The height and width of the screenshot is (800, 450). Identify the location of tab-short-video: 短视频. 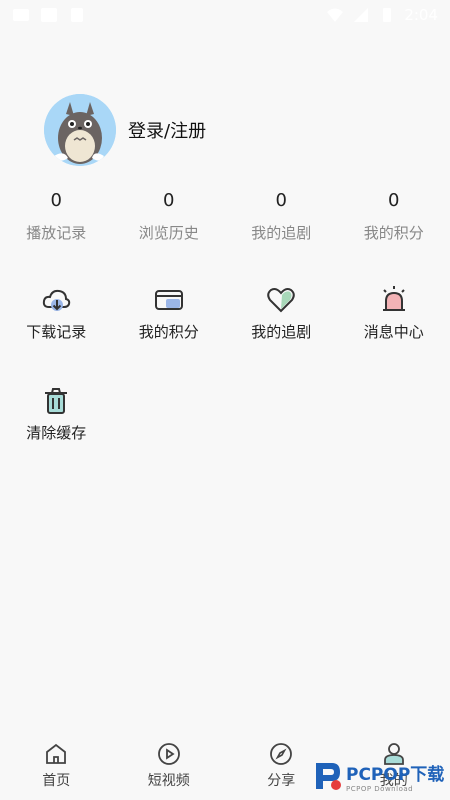
(169, 771).